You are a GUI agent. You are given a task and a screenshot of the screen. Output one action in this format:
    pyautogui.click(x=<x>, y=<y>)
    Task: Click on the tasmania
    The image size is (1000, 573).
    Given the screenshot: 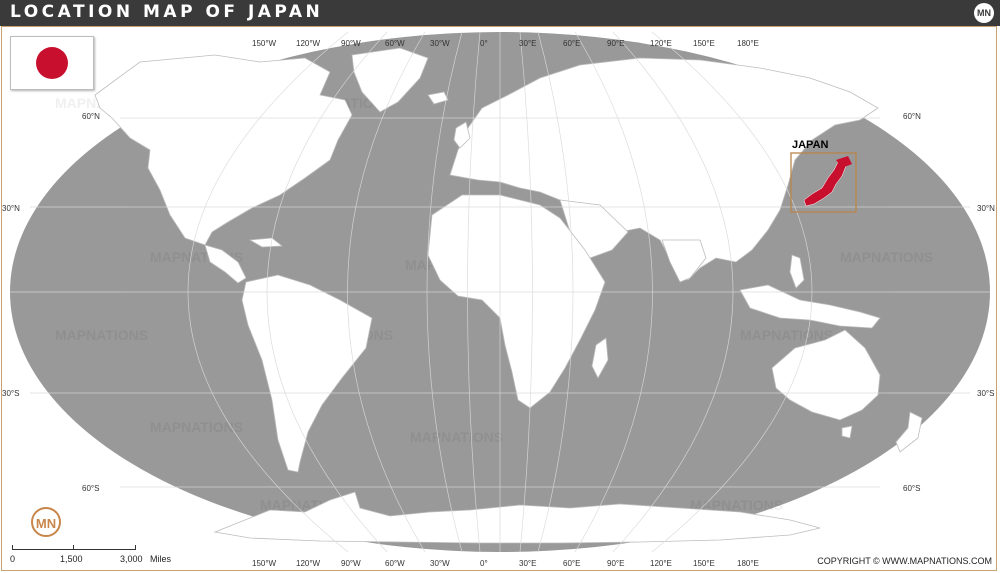 What is the action you would take?
    pyautogui.click(x=847, y=432)
    